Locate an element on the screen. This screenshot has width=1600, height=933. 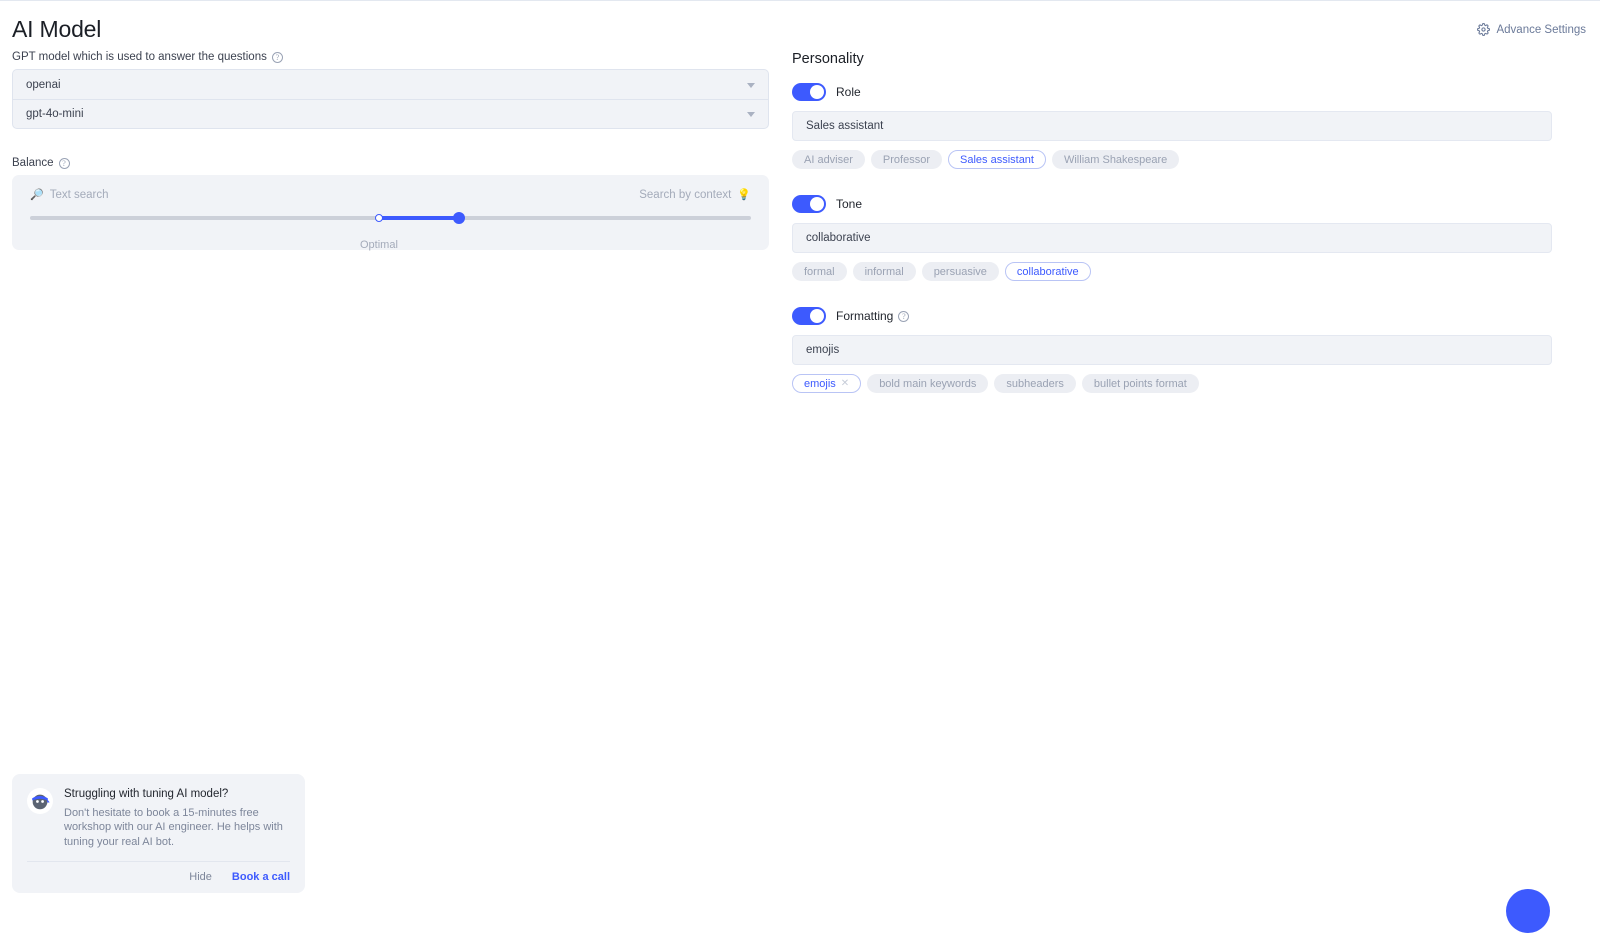
chip-label: Professor is located at coordinates (906, 159).